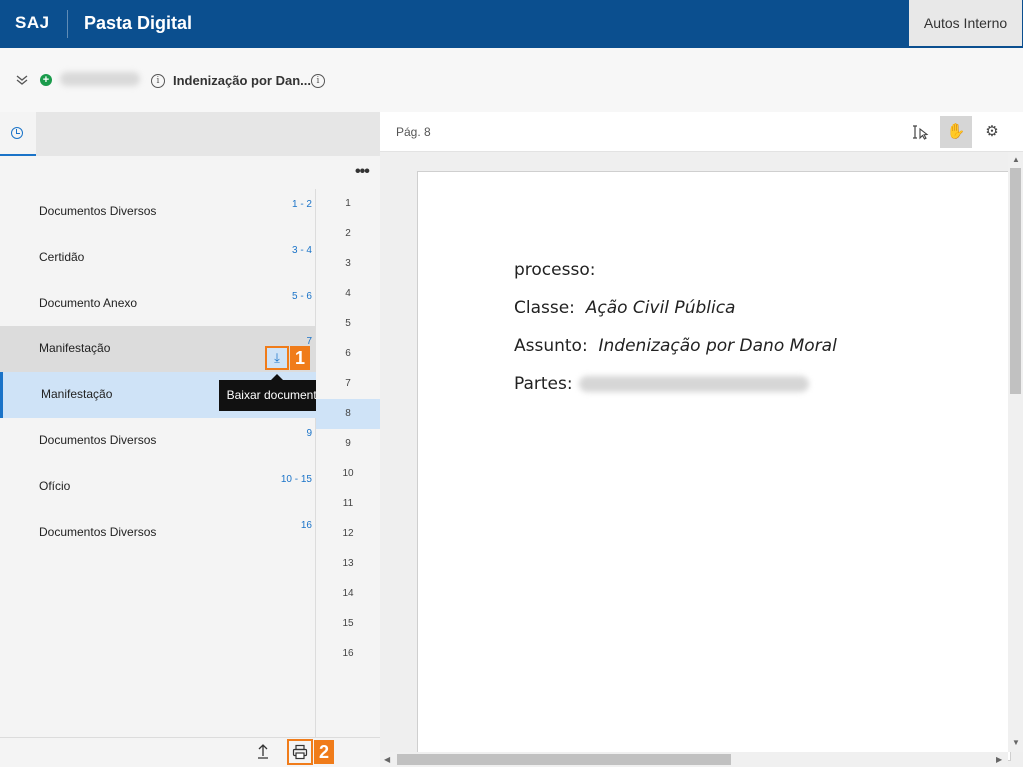  I want to click on brand-divider, so click(67, 24).